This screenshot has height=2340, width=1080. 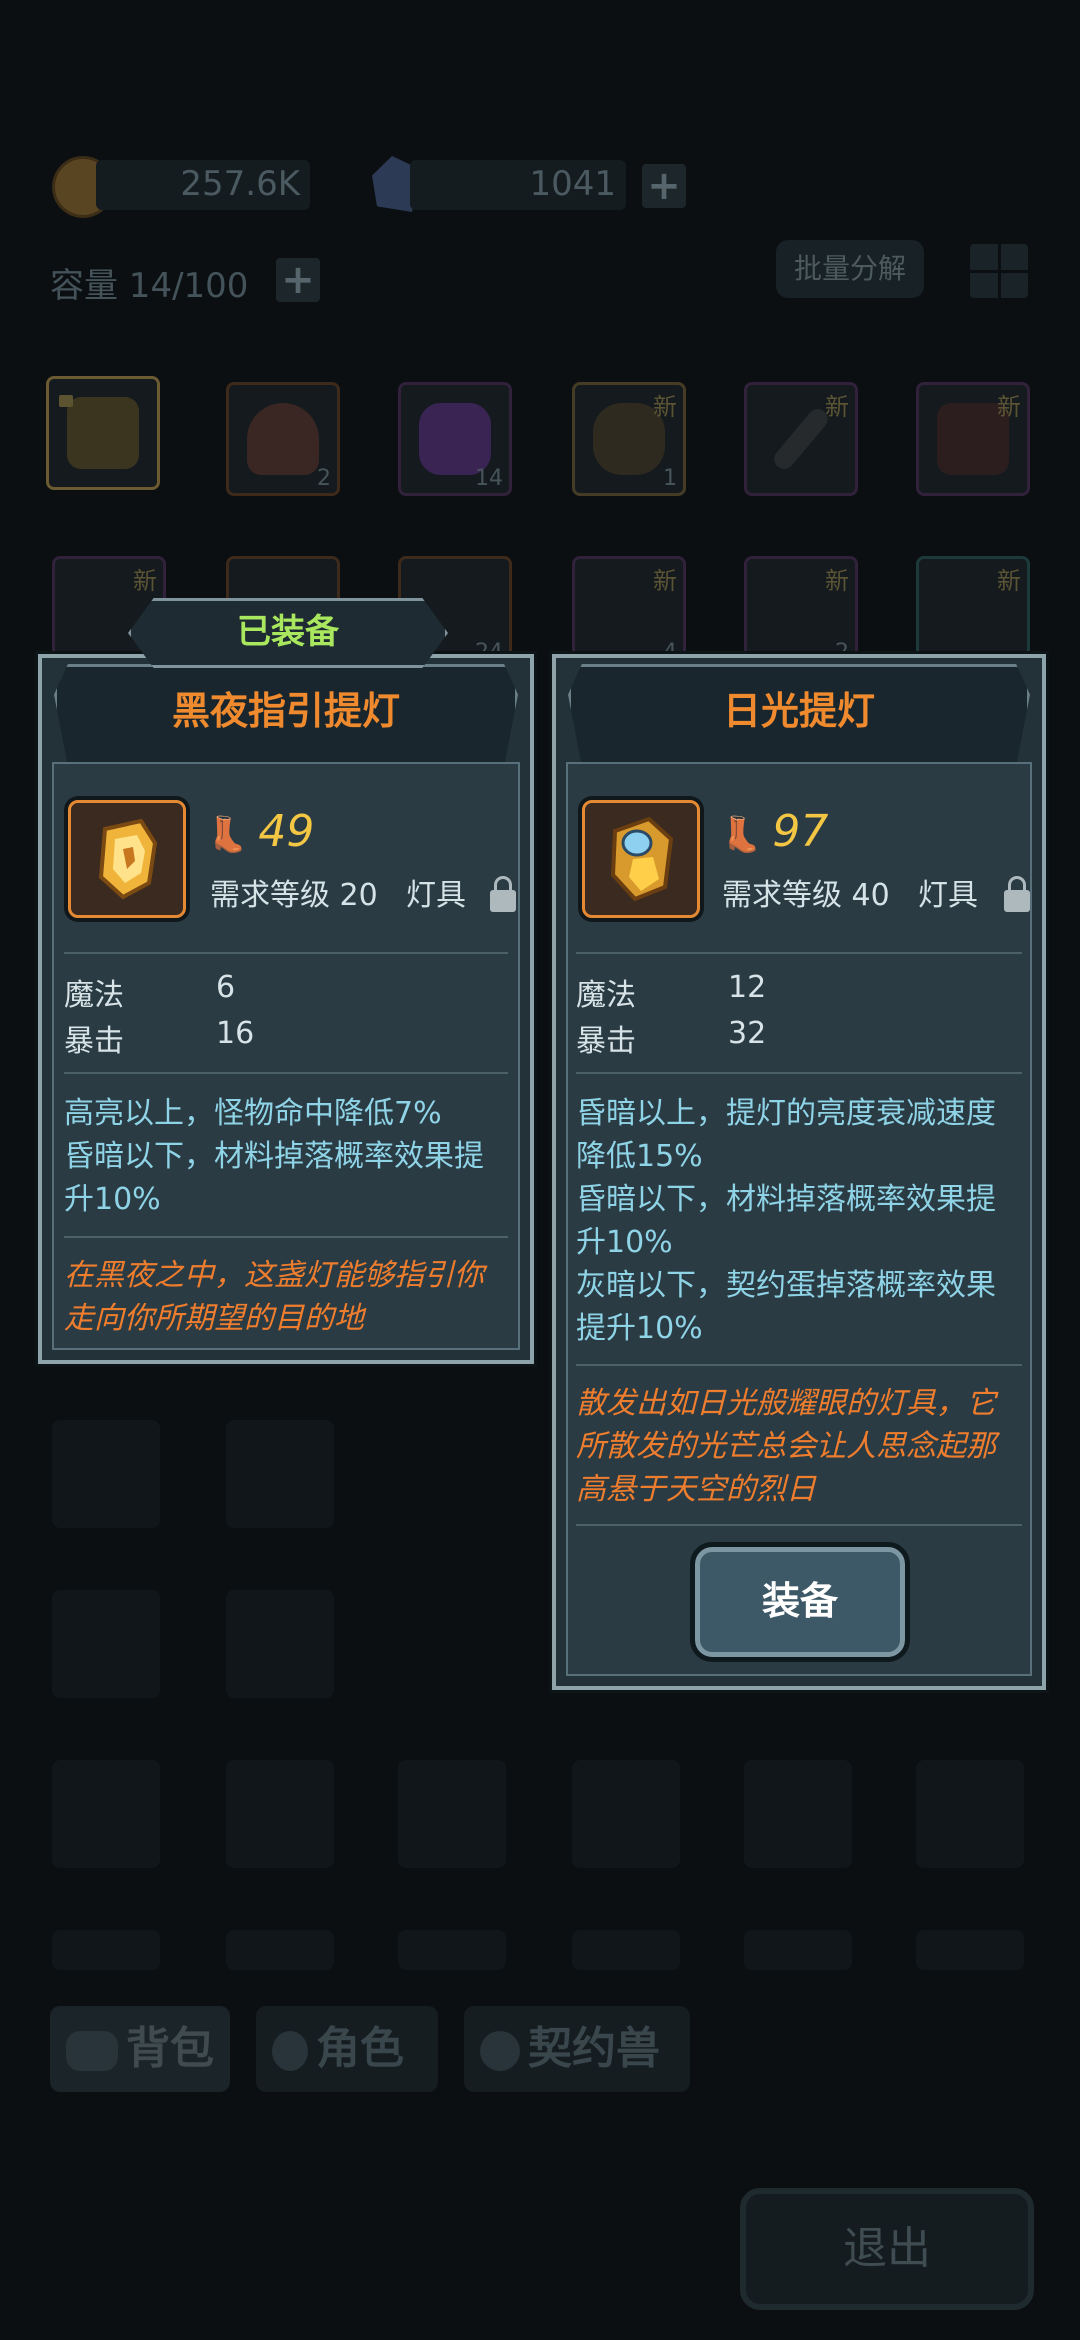 I want to click on stat-value: 6, so click(x=226, y=987).